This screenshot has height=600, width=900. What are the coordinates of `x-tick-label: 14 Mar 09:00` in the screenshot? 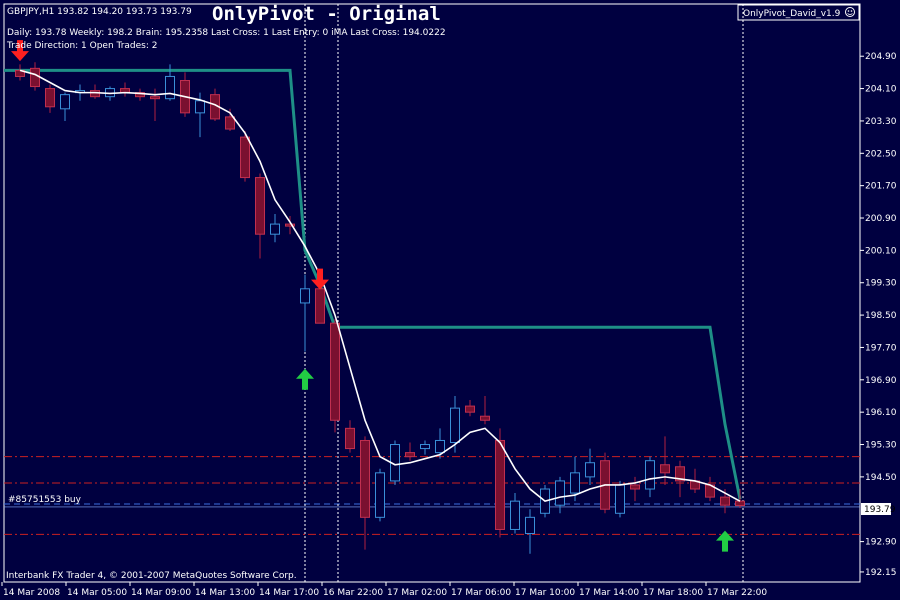 It's located at (161, 593).